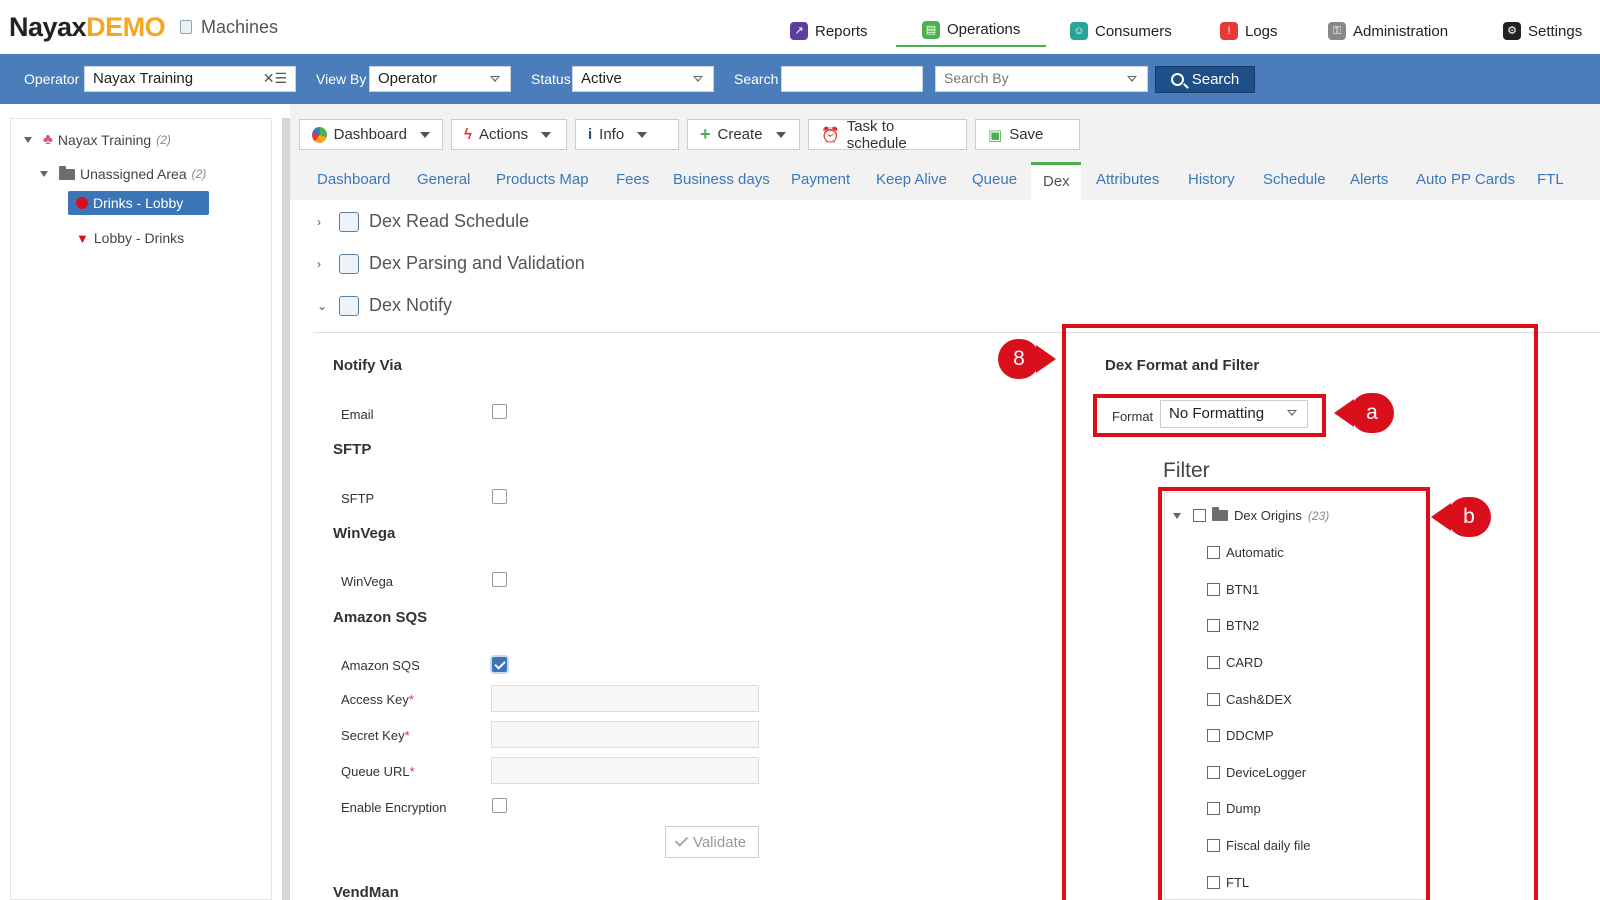 The height and width of the screenshot is (900, 1600). What do you see at coordinates (130, 238) in the screenshot?
I see `tree-machine-lobby-drinks: ▼ Lobby - Drinks` at bounding box center [130, 238].